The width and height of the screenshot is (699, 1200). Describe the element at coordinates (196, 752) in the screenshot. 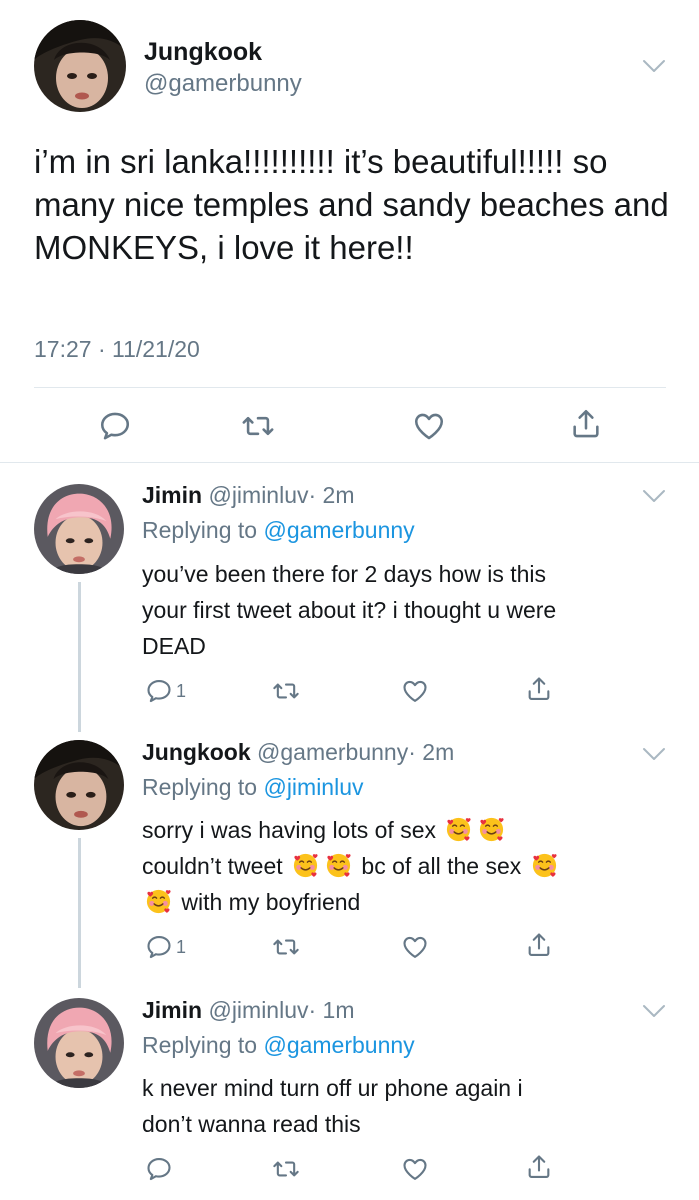

I see `reply-2-author-name: Jungkook` at that location.